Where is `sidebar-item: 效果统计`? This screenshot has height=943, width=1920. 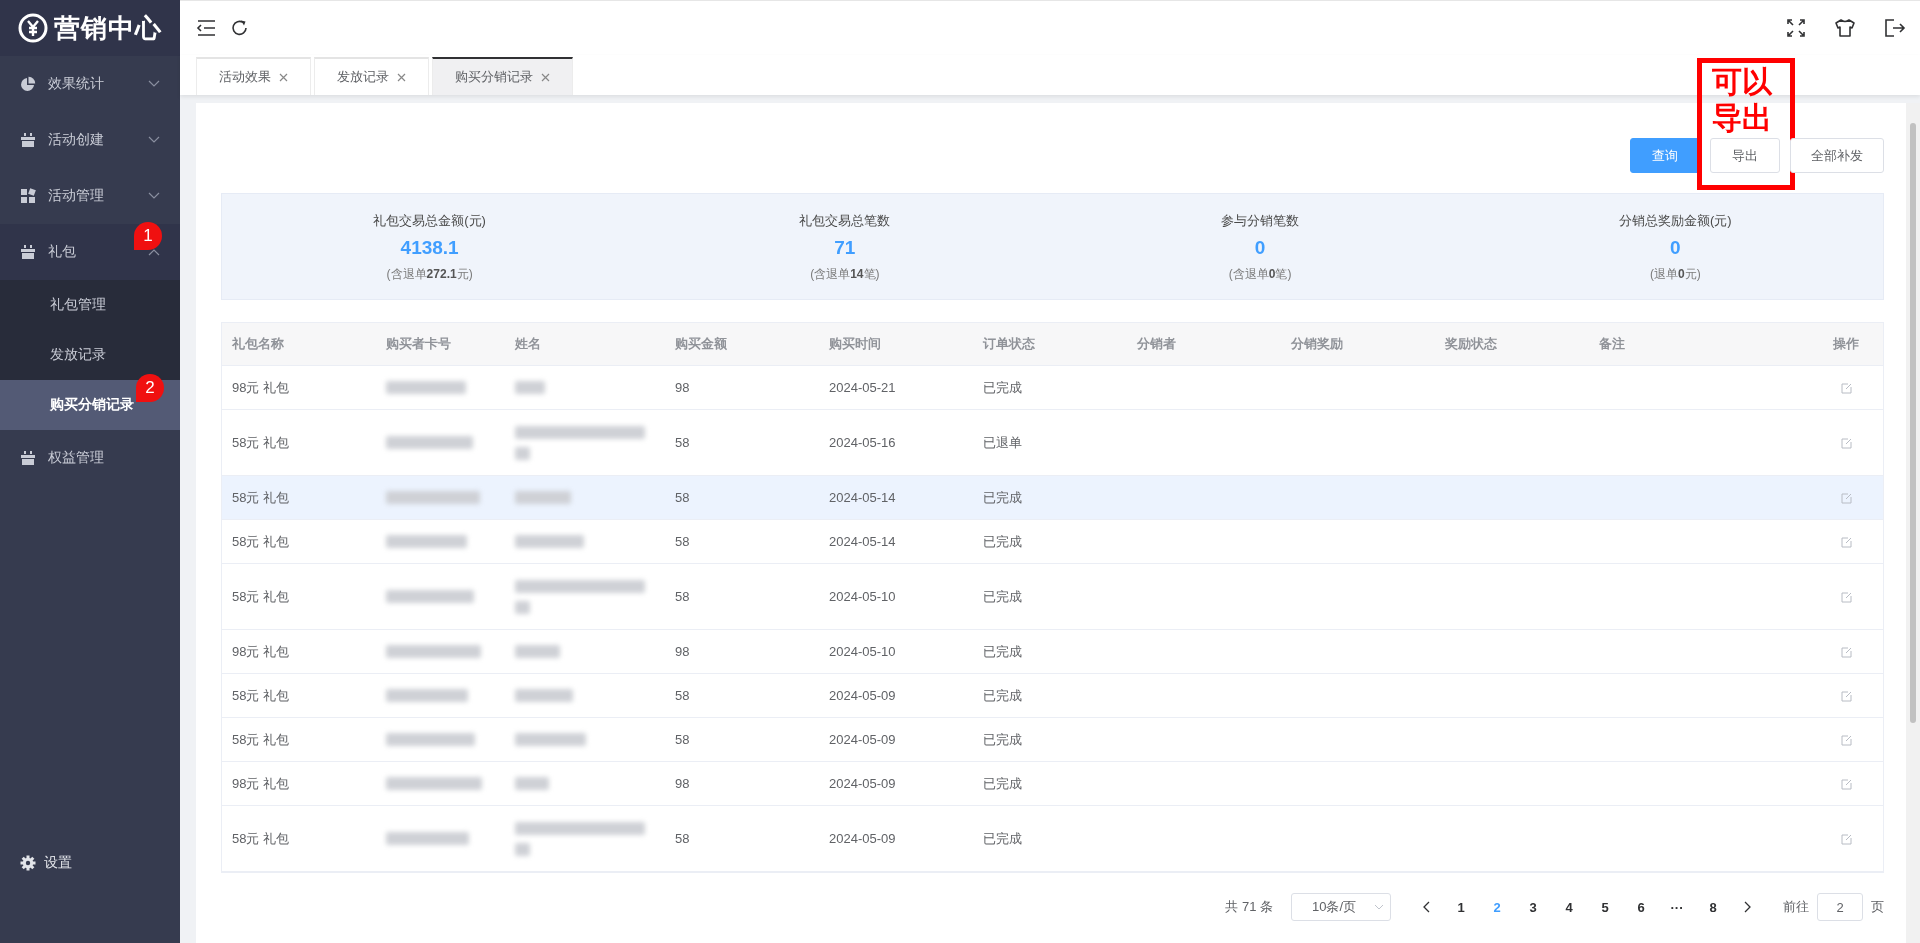
sidebar-item: 效果统计 is located at coordinates (90, 84).